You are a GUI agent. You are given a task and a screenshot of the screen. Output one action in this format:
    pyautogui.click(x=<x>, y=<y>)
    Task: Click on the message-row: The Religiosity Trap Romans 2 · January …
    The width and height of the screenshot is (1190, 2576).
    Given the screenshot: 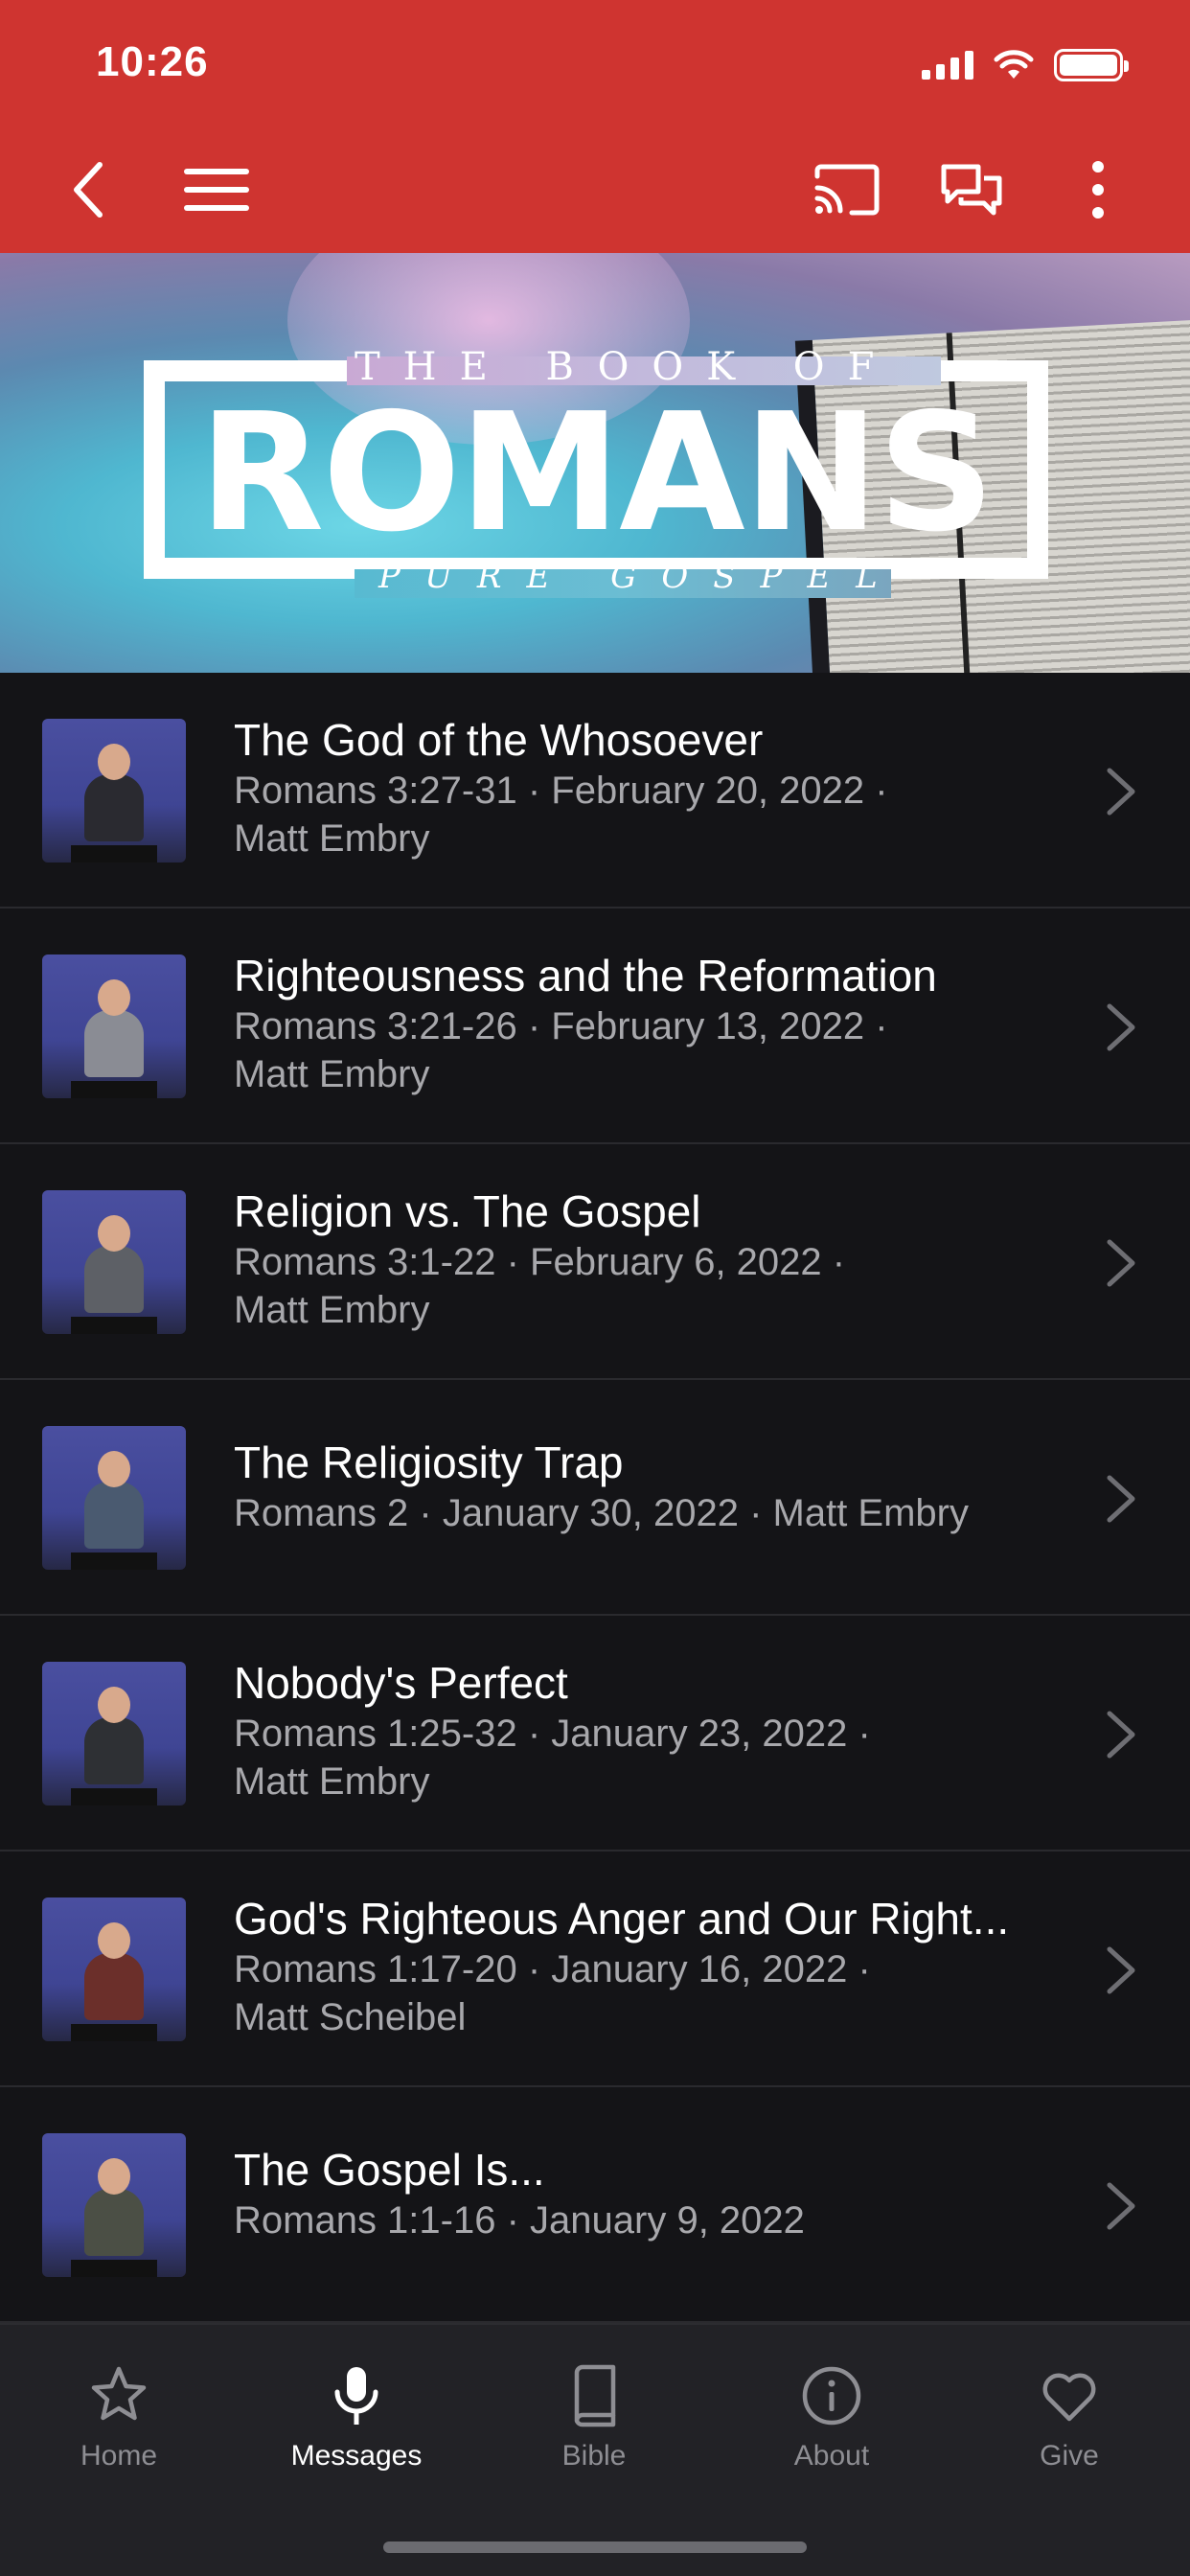 What is the action you would take?
    pyautogui.click(x=595, y=1498)
    